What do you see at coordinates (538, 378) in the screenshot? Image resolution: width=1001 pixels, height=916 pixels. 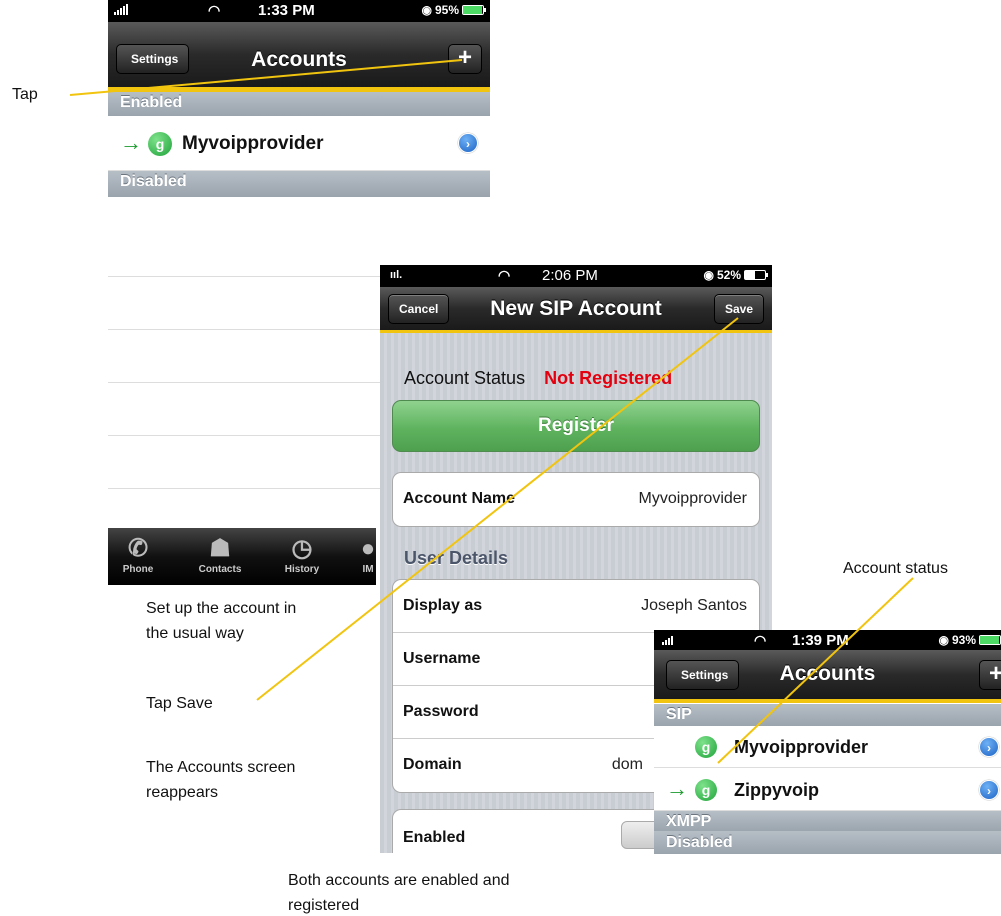 I see `account-status-row: Account Status Not Registered` at bounding box center [538, 378].